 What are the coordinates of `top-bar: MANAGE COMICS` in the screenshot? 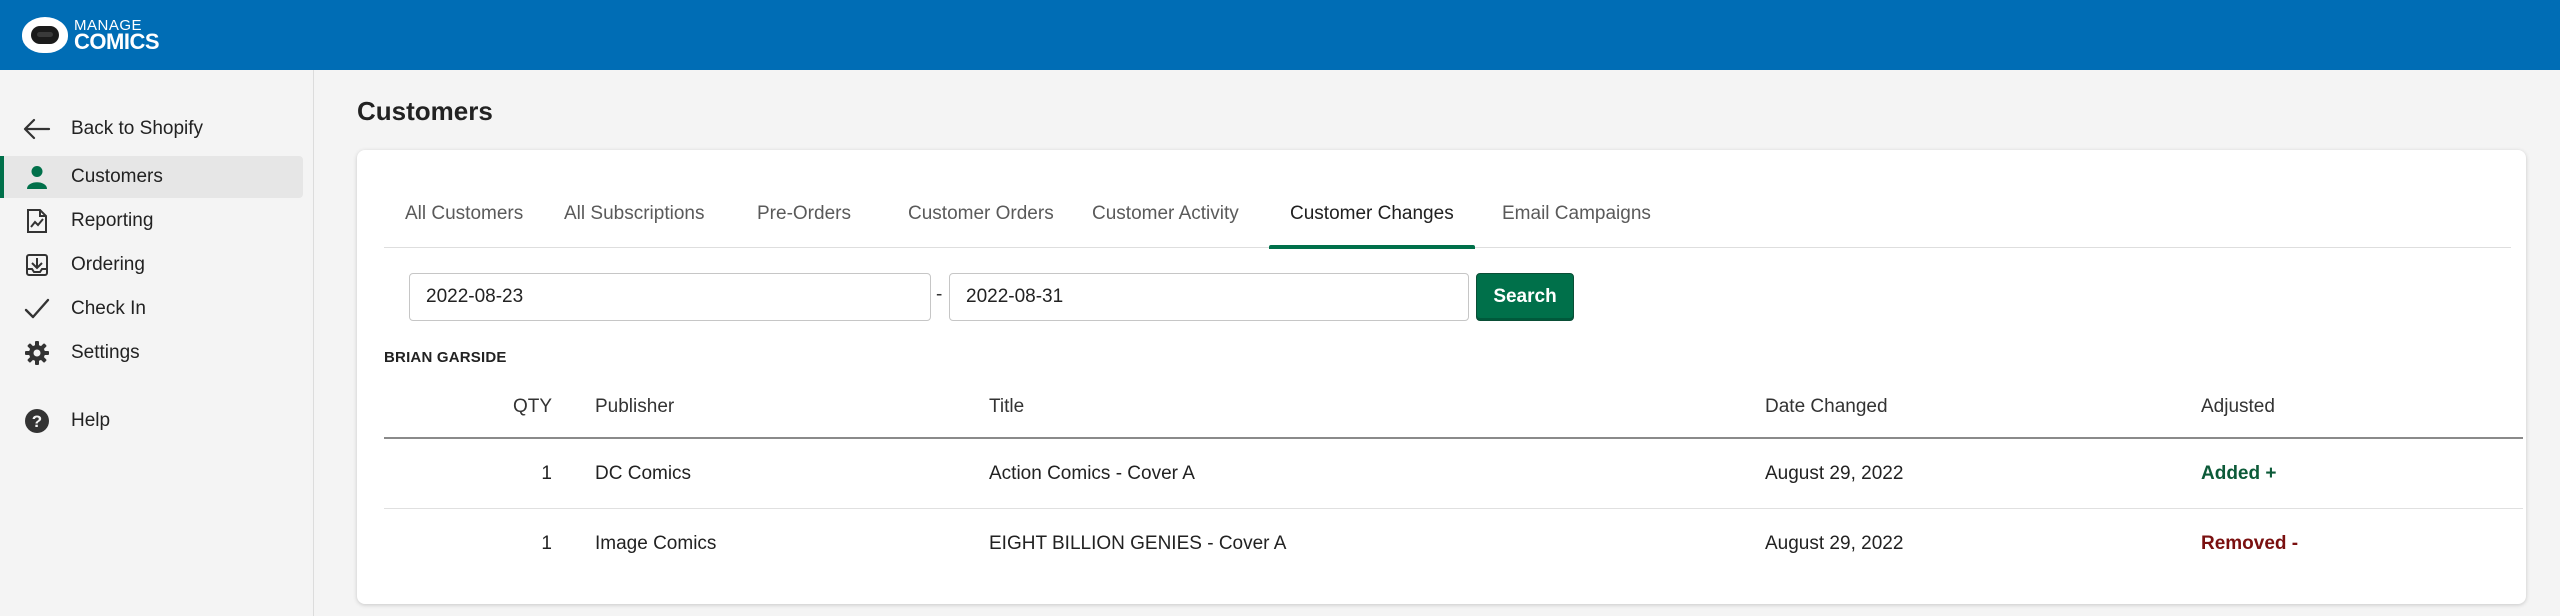 It's located at (1280, 35).